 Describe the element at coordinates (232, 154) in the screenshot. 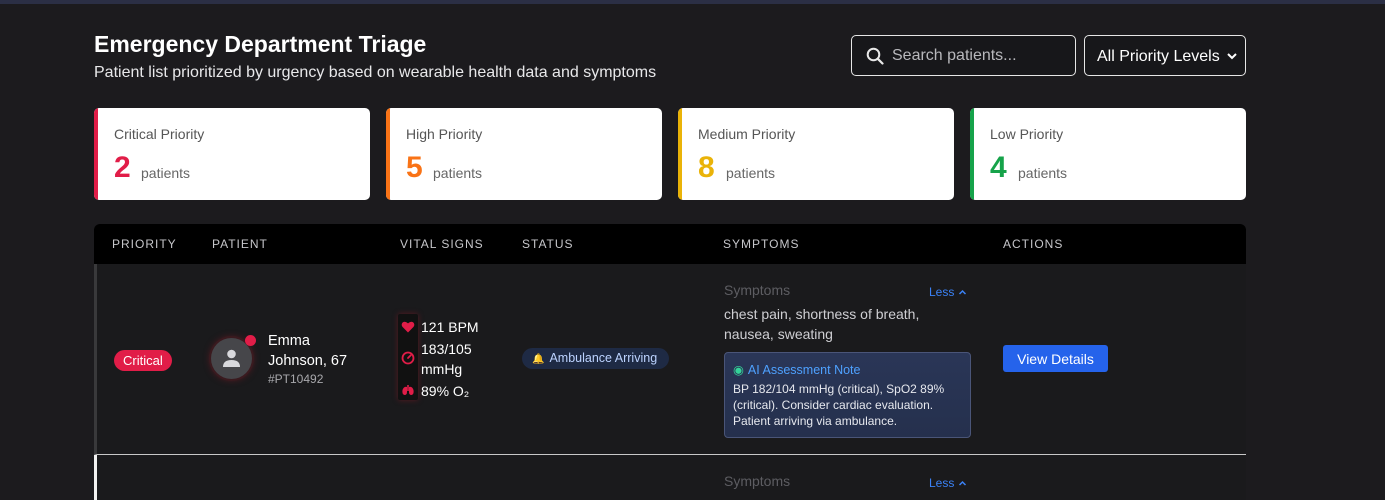

I see `summary-card-critical: Critical Priority 2 patients` at that location.